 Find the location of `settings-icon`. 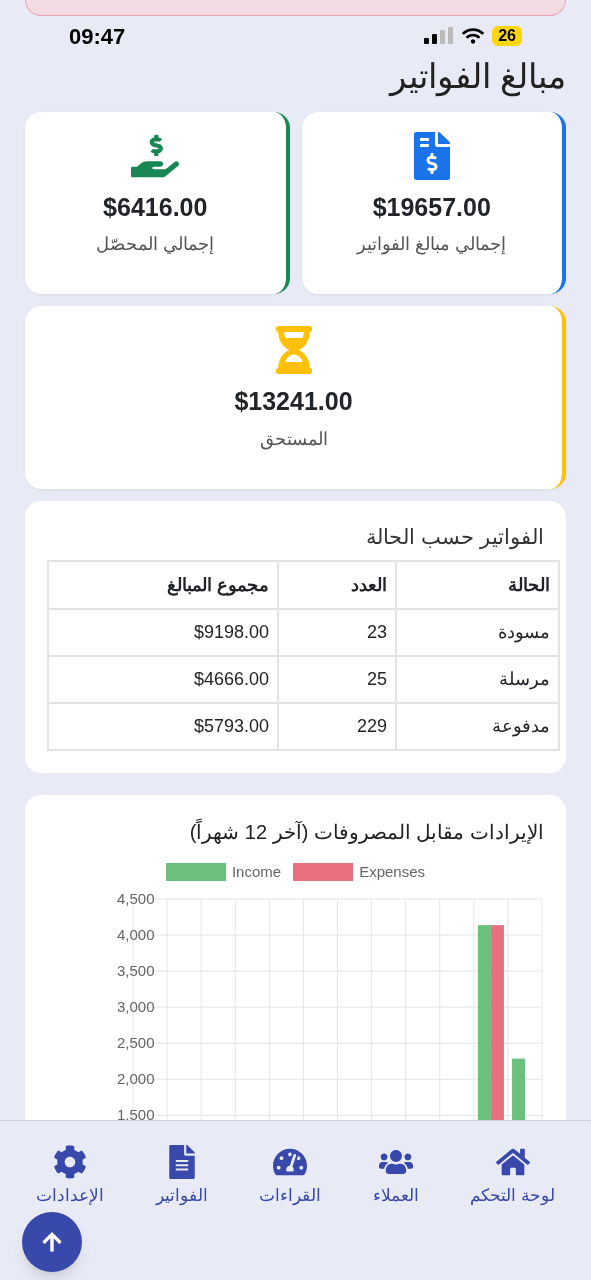

settings-icon is located at coordinates (69, 1162).